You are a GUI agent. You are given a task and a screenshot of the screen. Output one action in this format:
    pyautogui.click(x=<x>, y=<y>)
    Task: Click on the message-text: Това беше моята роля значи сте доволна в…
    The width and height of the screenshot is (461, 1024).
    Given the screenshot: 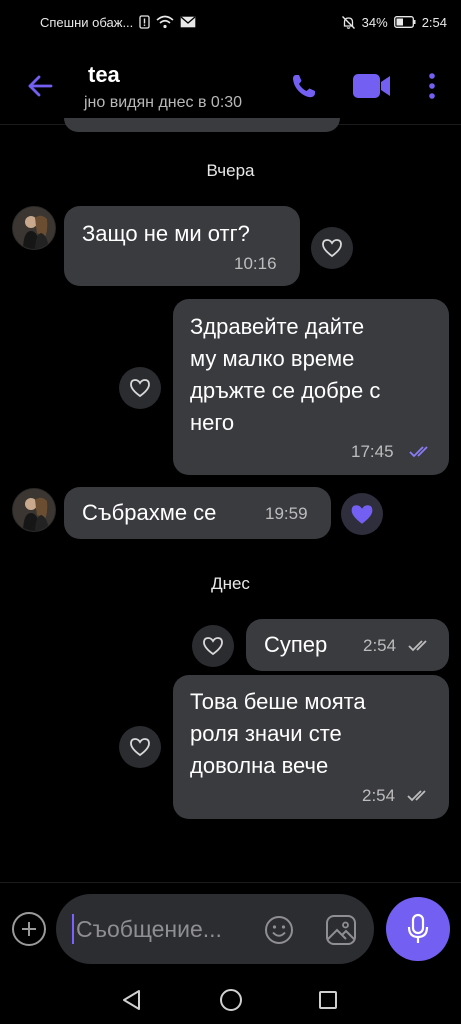 What is the action you would take?
    pyautogui.click(x=278, y=734)
    